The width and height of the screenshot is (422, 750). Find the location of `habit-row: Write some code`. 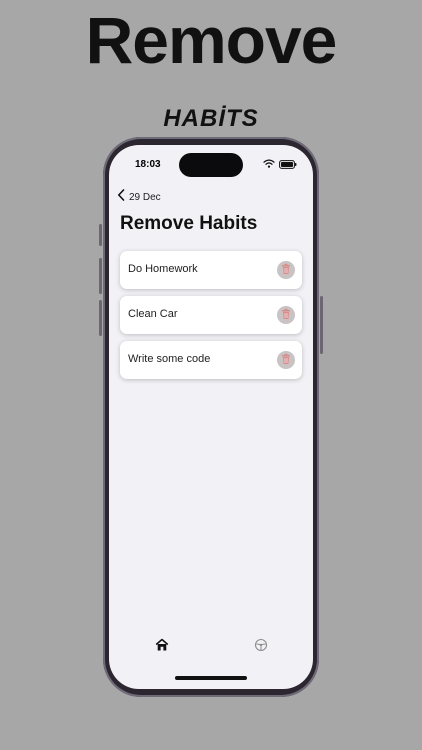

habit-row: Write some code is located at coordinates (211, 360).